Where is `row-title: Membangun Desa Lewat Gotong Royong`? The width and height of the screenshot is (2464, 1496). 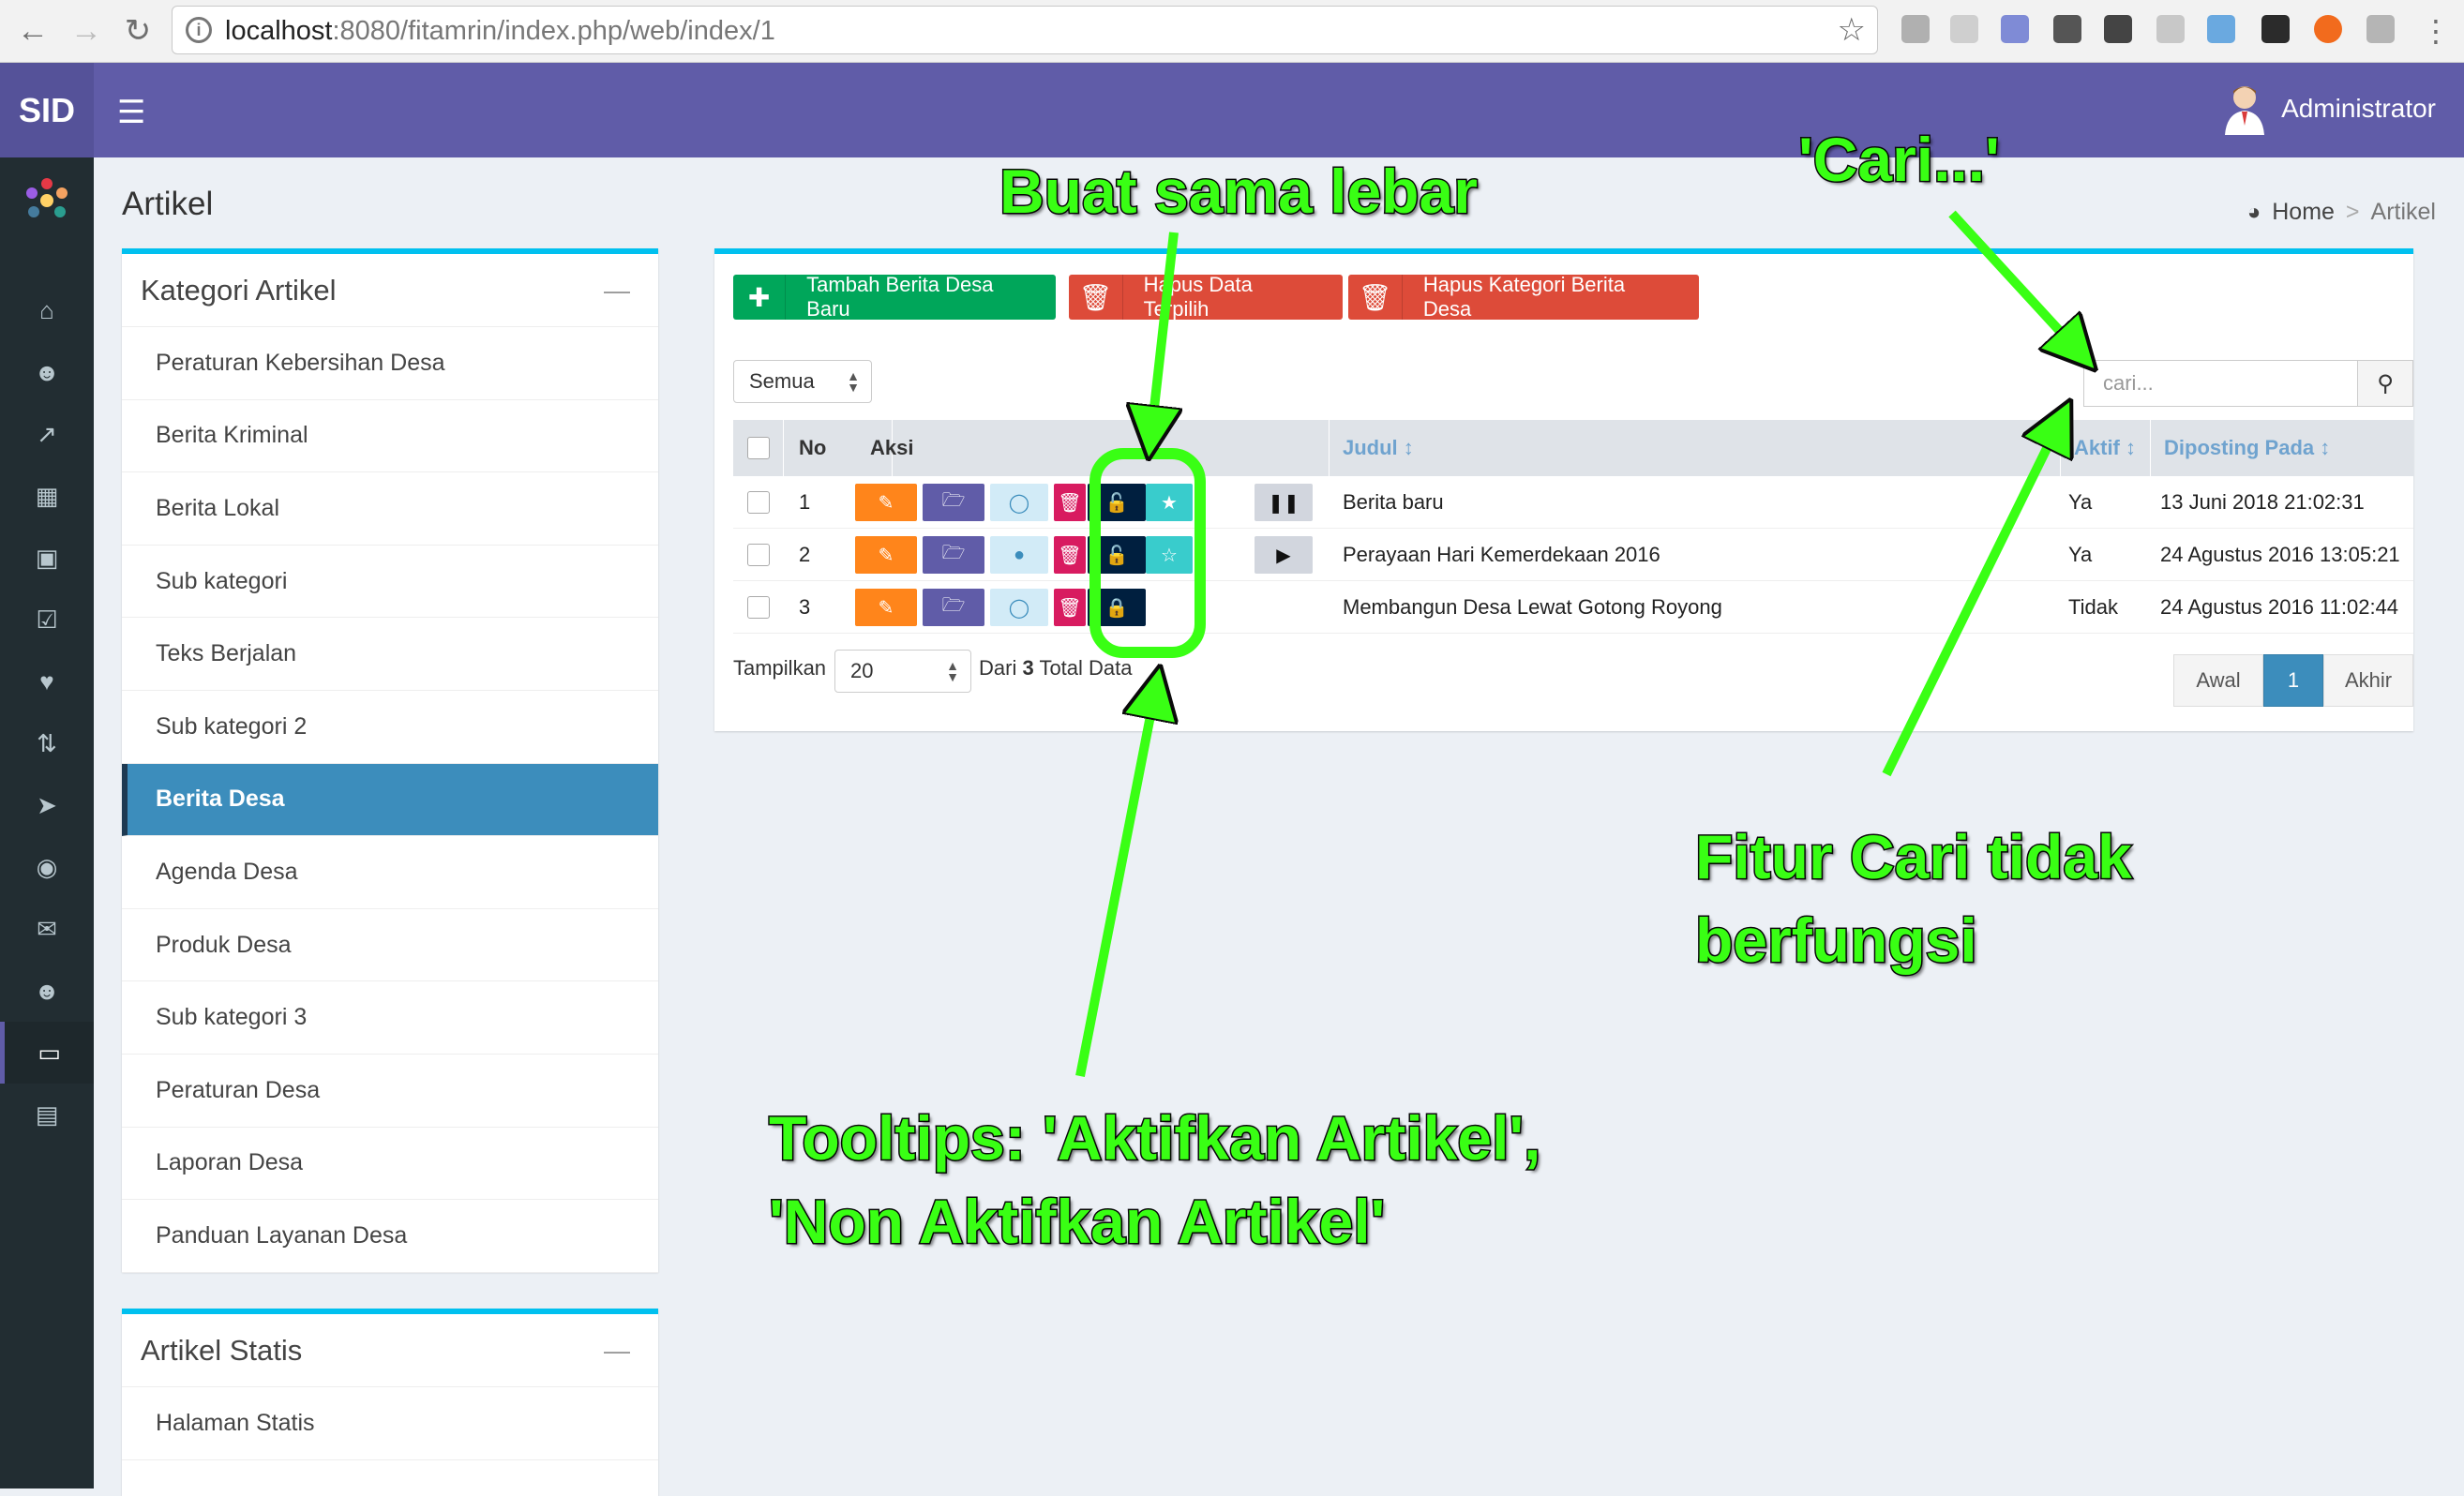 row-title: Membangun Desa Lewat Gotong Royong is located at coordinates (1532, 607).